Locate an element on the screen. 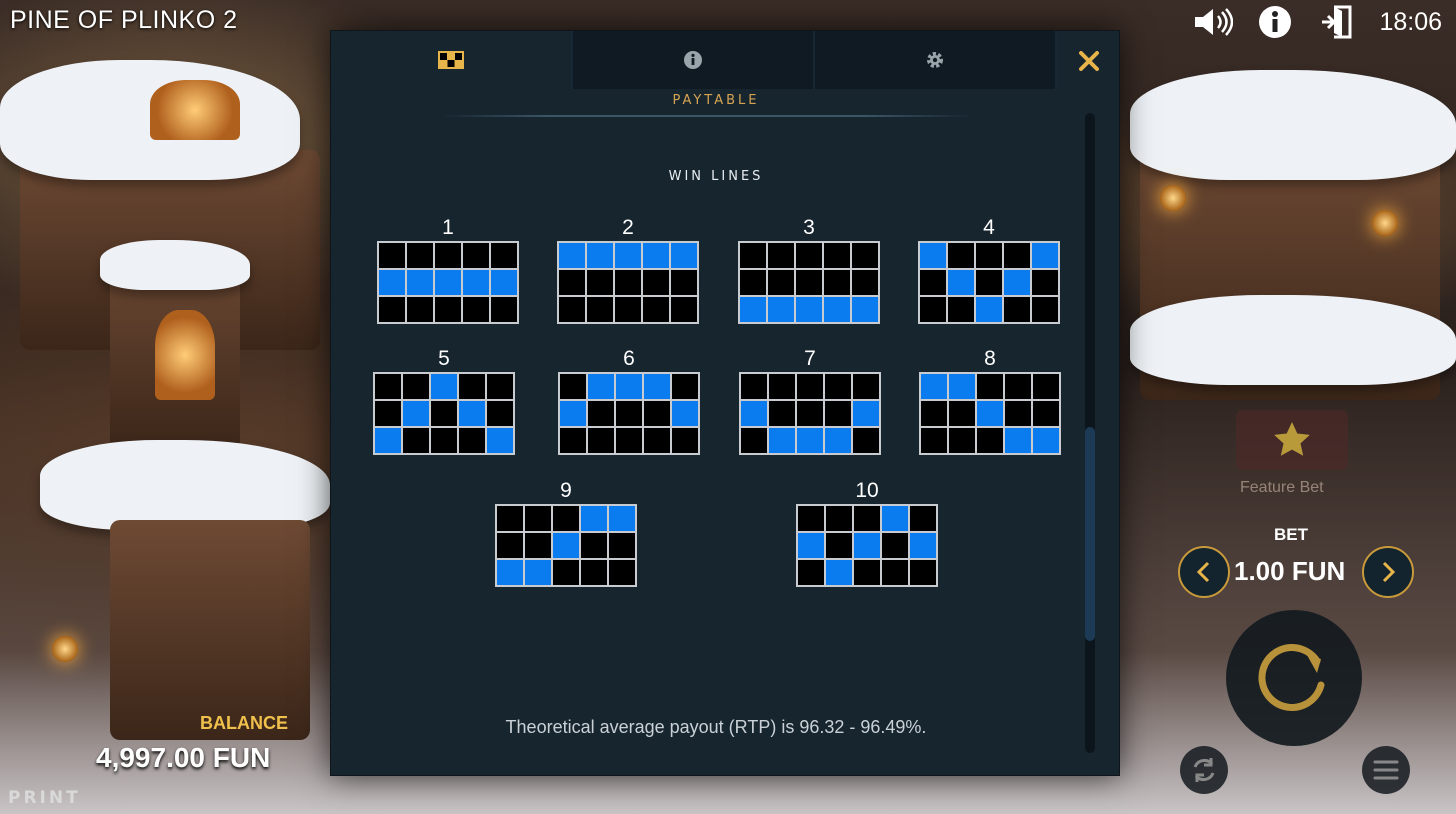 The height and width of the screenshot is (814, 1456). tab-paytable is located at coordinates (452, 60).